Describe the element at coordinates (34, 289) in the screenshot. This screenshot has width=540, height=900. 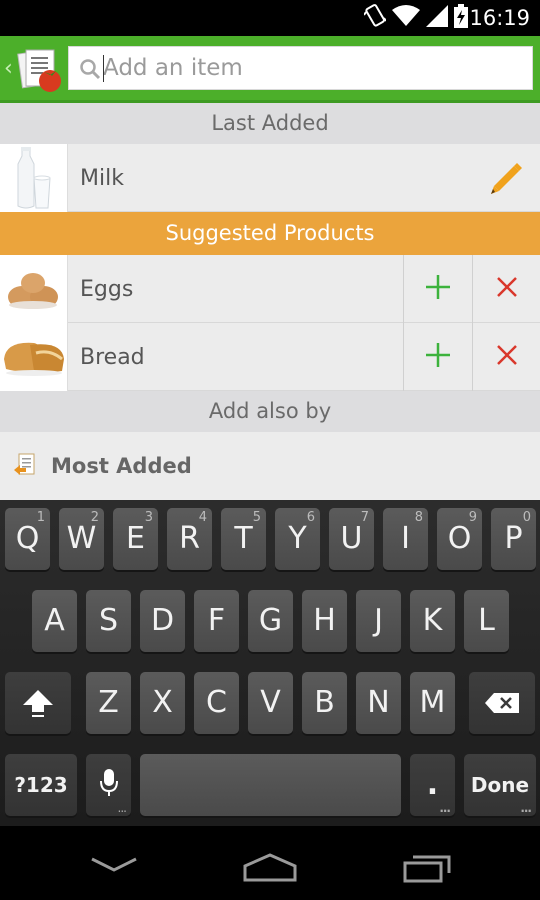
I see `eggs-image` at that location.